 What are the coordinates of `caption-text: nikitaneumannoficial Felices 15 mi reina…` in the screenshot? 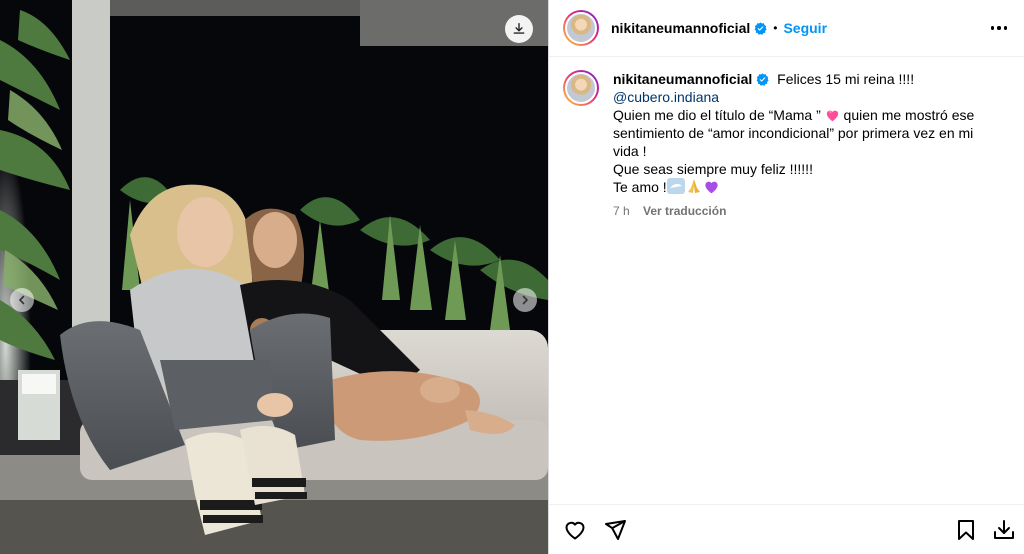 It's located at (798, 145).